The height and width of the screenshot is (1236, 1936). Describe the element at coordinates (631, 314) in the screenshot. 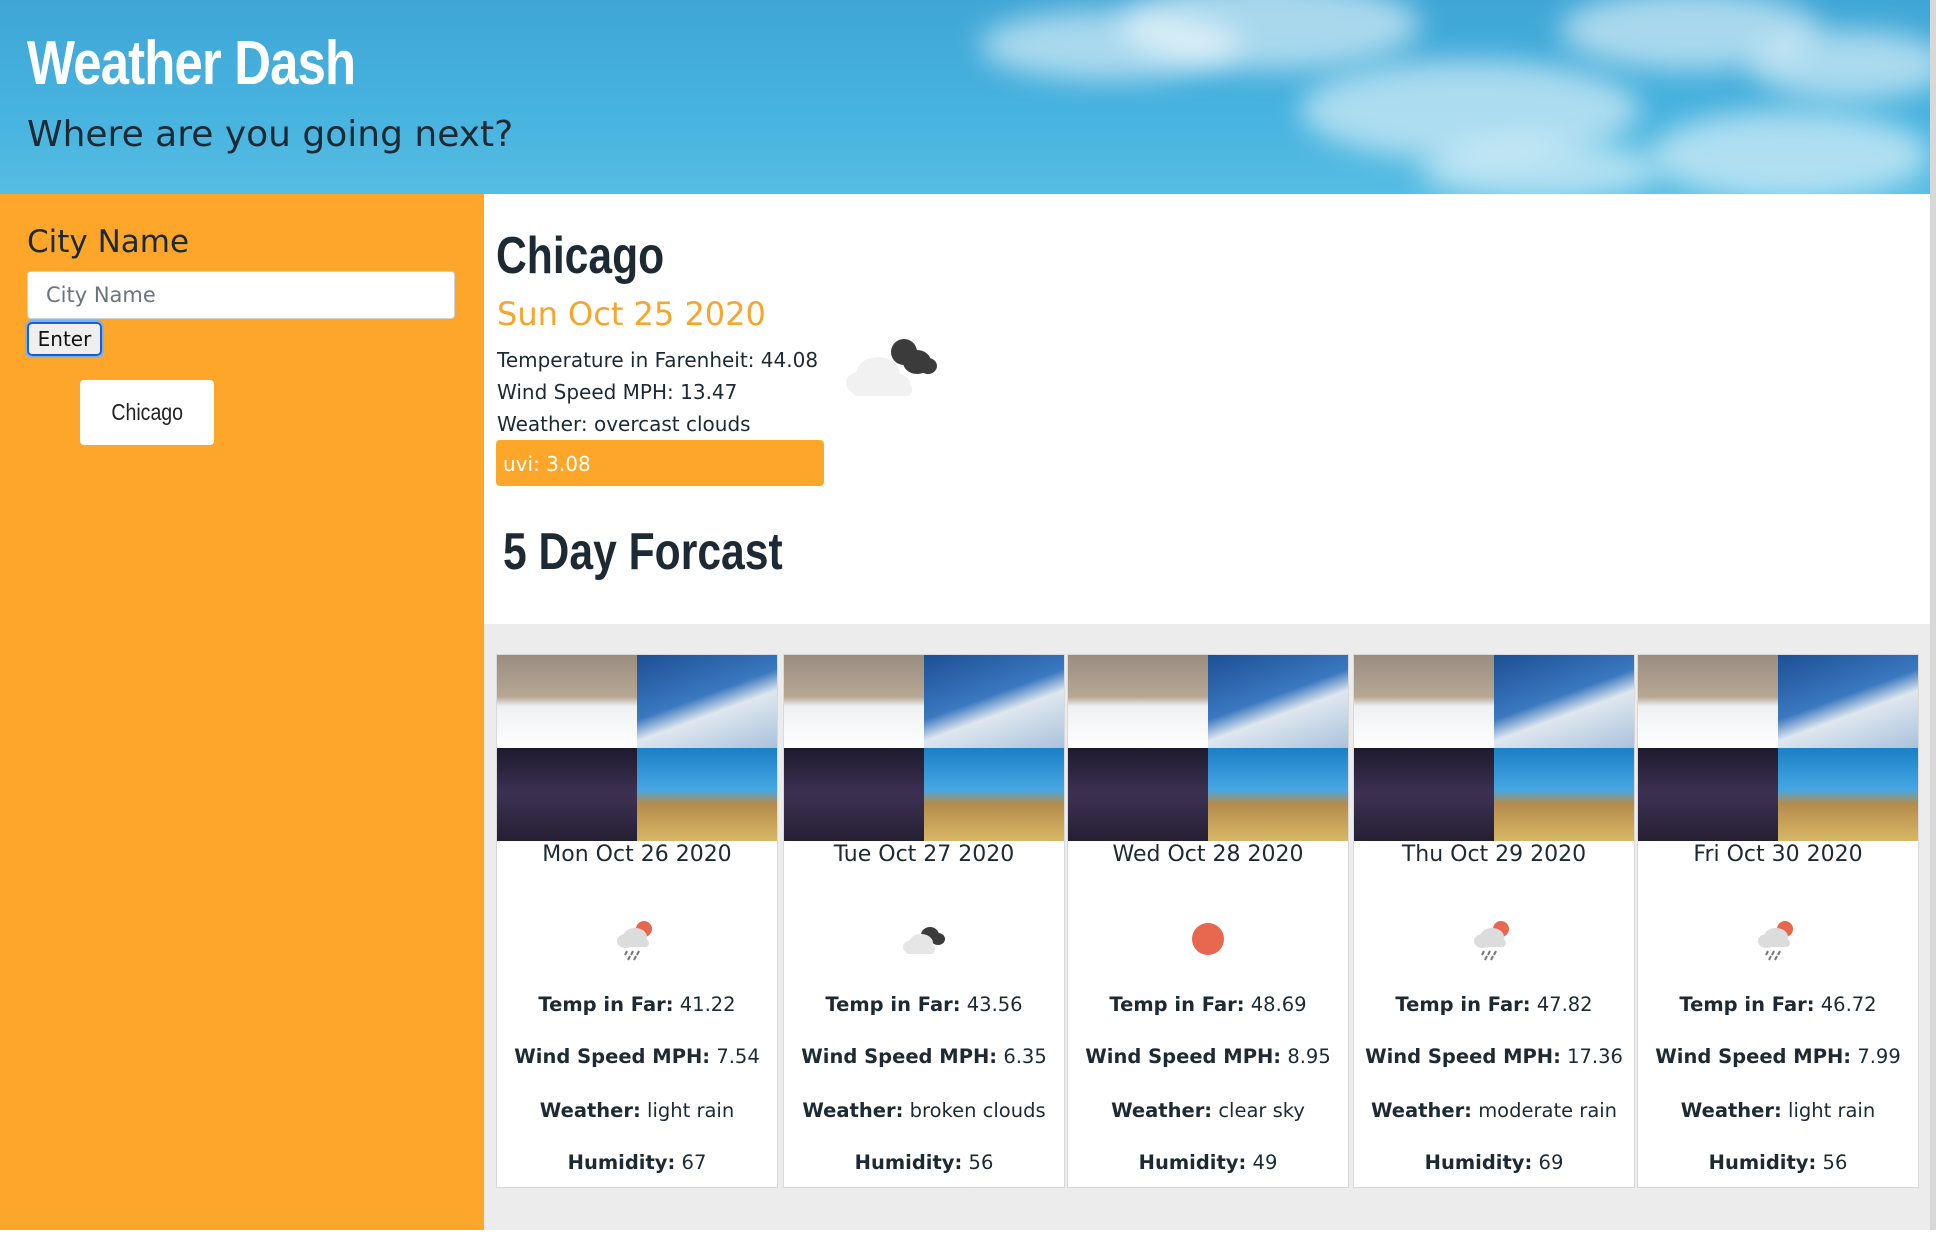

I see `current-date: Sun Oct 25 2020` at that location.